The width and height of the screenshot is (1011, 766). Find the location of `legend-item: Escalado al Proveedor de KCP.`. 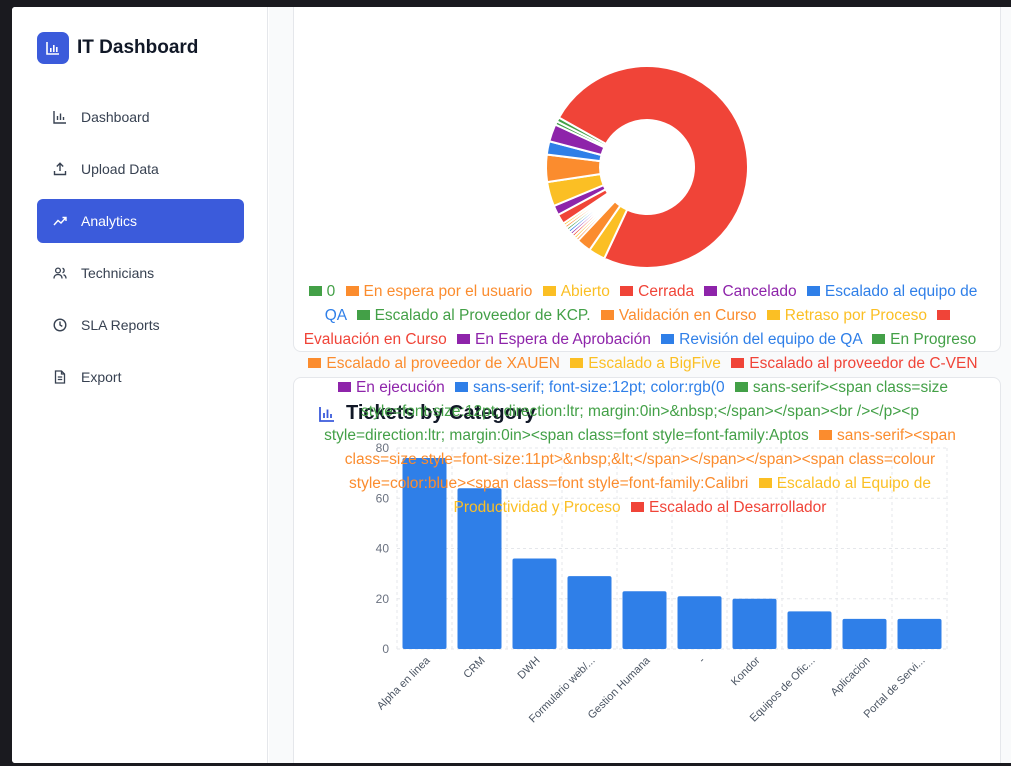

legend-item: Escalado al Proveedor de KCP. is located at coordinates (471, 315).